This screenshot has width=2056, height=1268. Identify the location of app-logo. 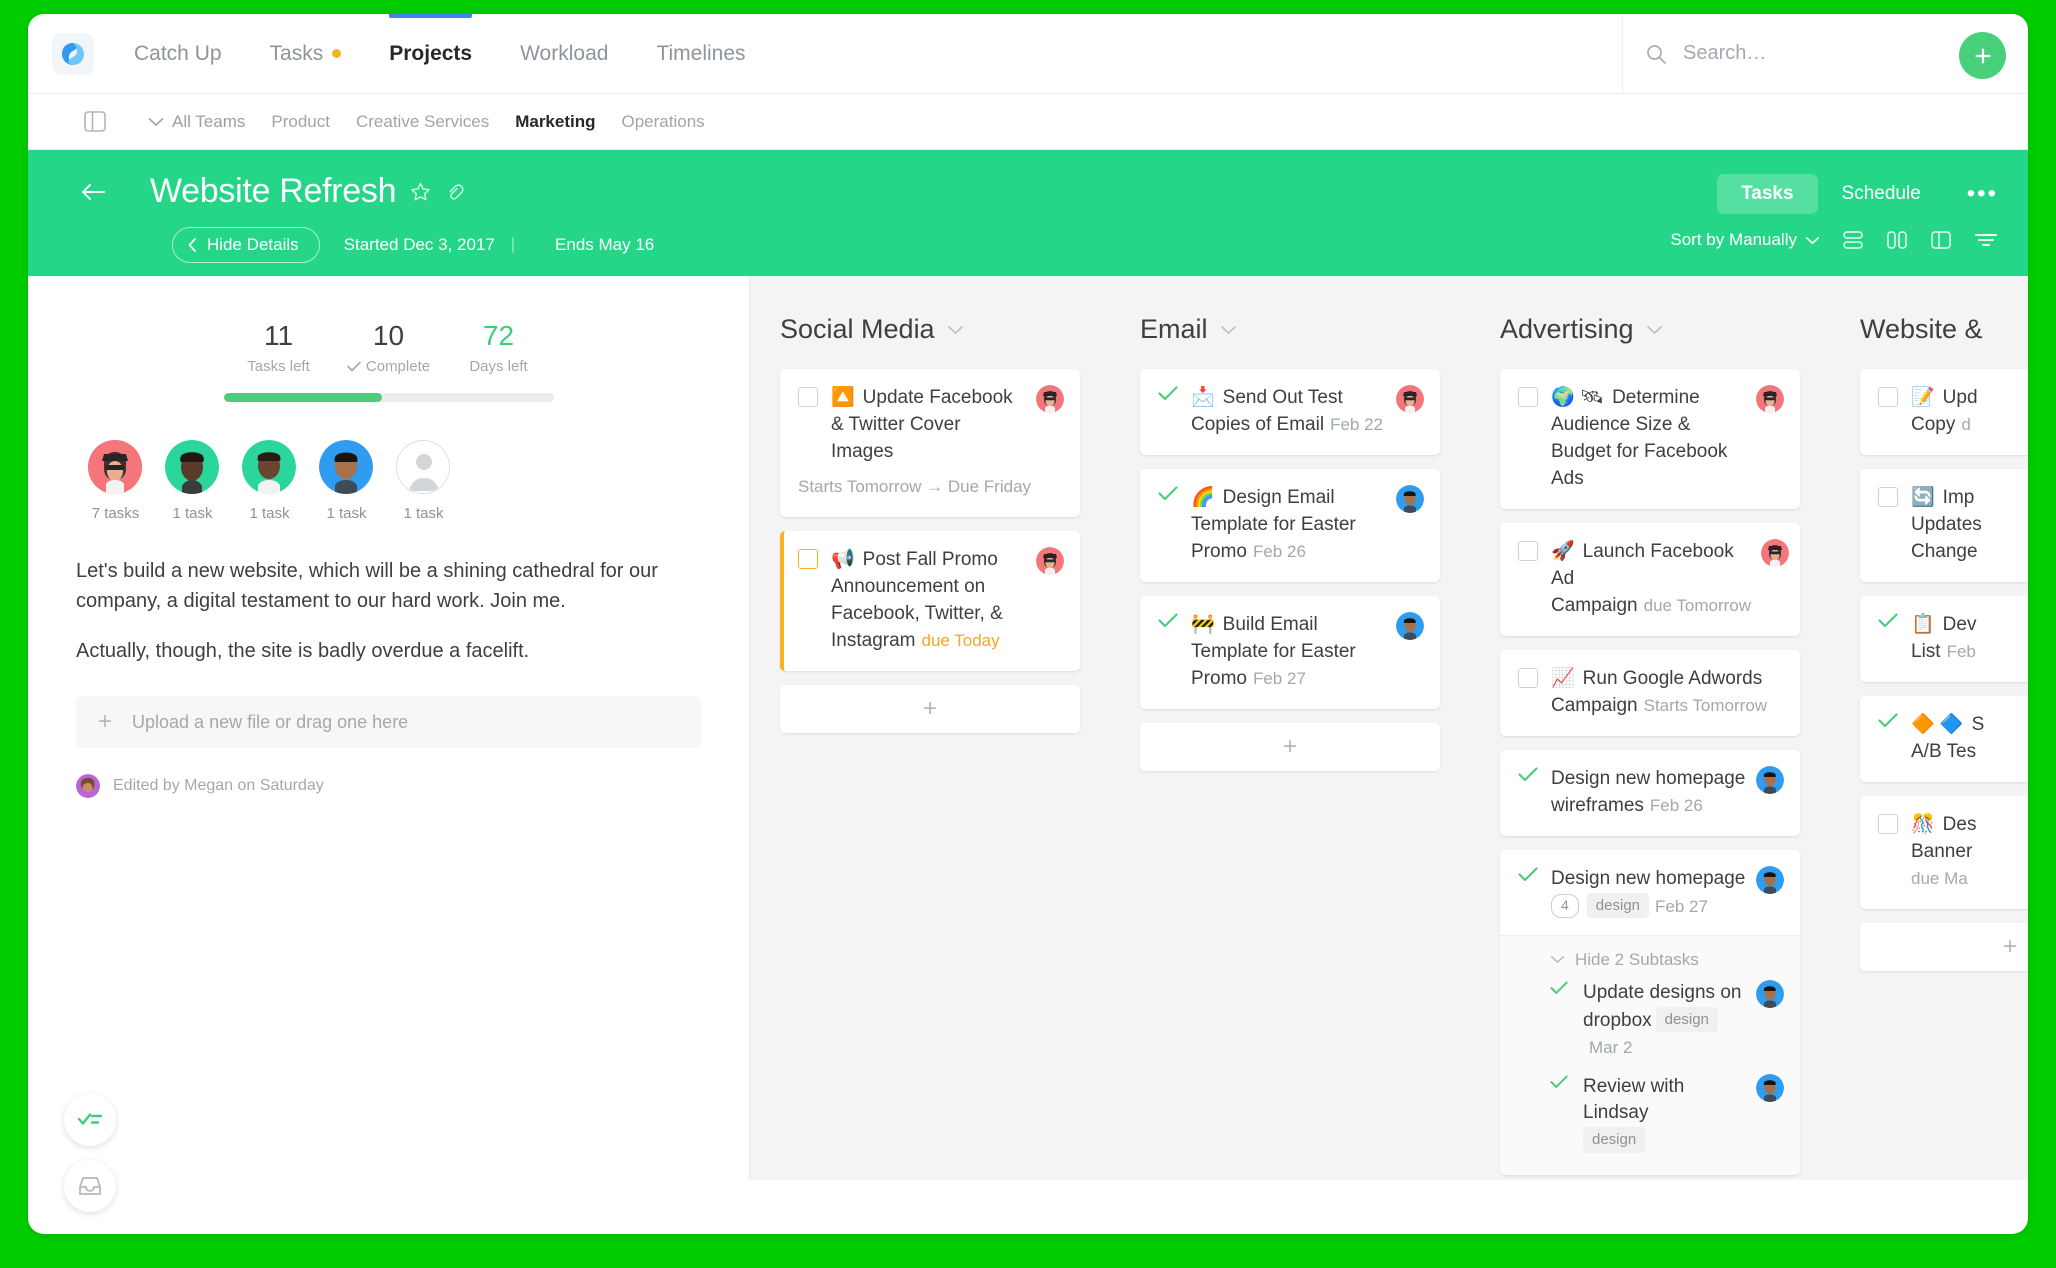
(73, 53).